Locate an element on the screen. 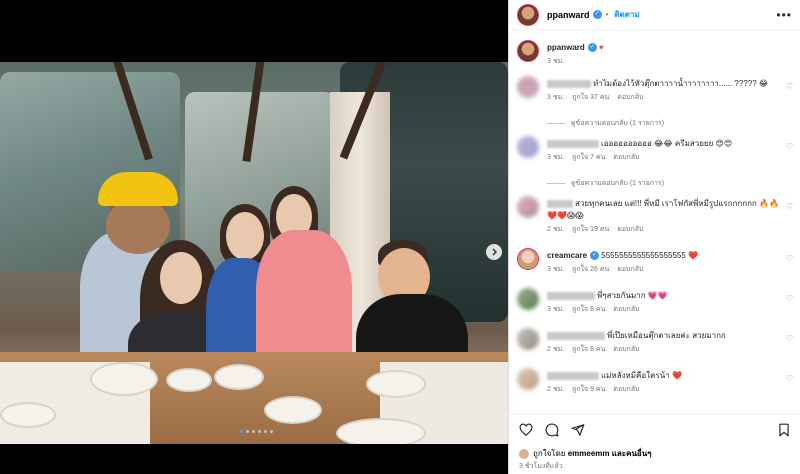  comment-likes: ถูกใจ 19 คน is located at coordinates (590, 229).